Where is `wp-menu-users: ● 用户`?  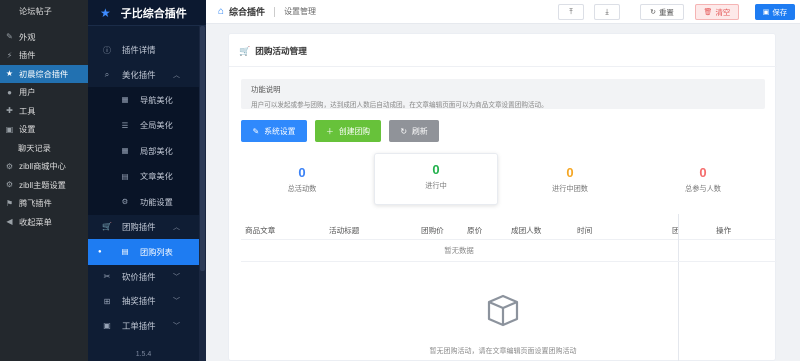
wp-menu-users: ● 用户 is located at coordinates (44, 92).